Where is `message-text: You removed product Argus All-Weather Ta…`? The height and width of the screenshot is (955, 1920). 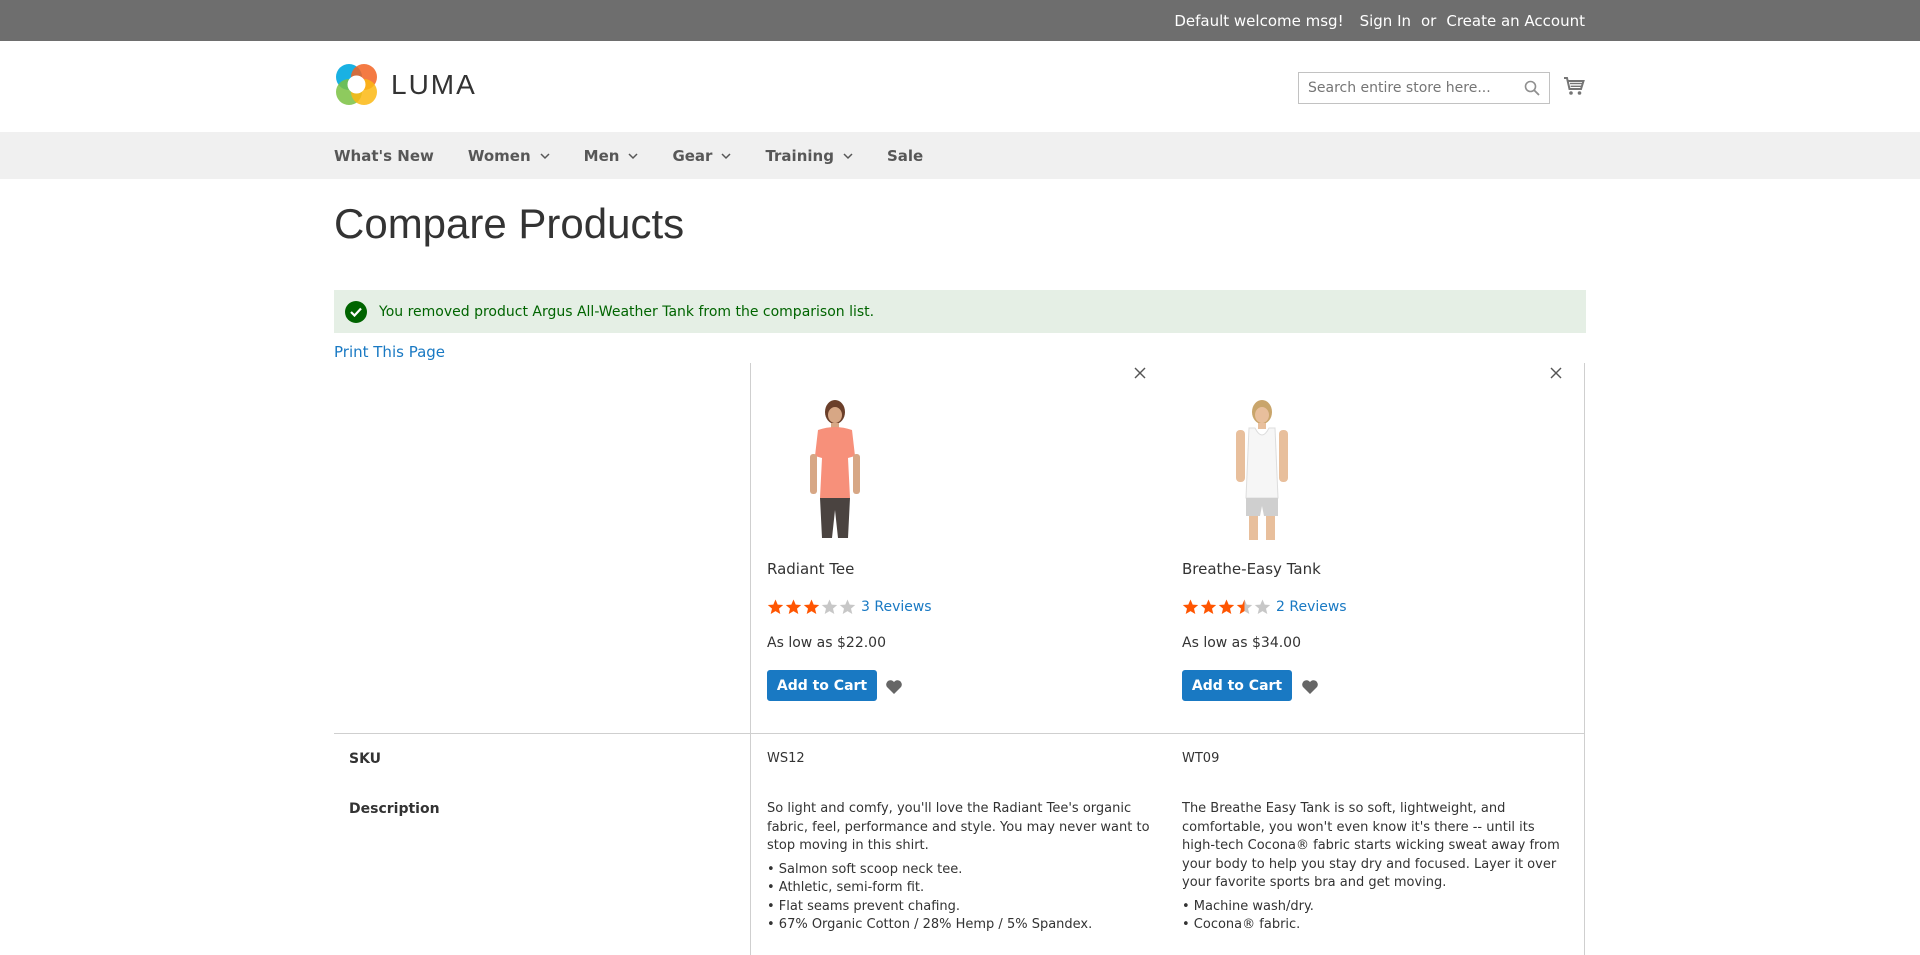 message-text: You removed product Argus All-Weather Ta… is located at coordinates (627, 311).